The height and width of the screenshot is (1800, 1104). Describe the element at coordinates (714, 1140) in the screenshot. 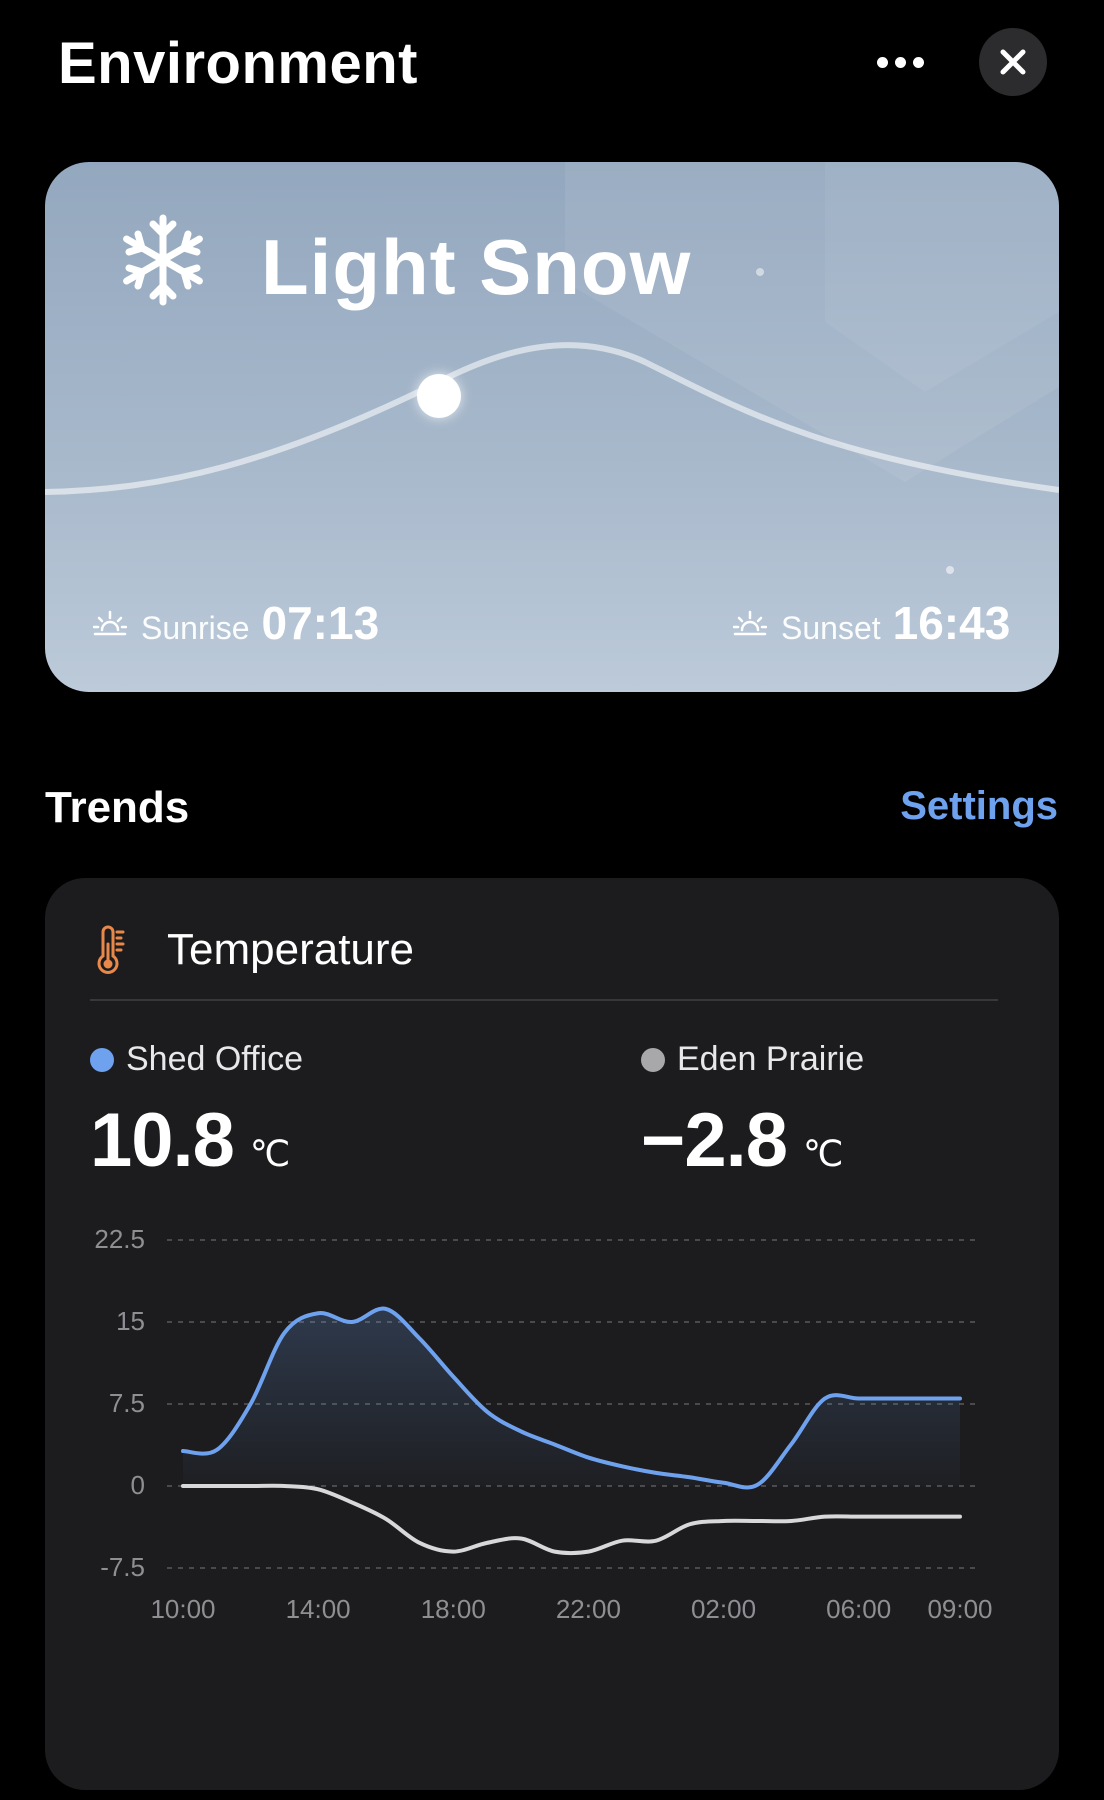

I see `reading-value: −2.8` at that location.